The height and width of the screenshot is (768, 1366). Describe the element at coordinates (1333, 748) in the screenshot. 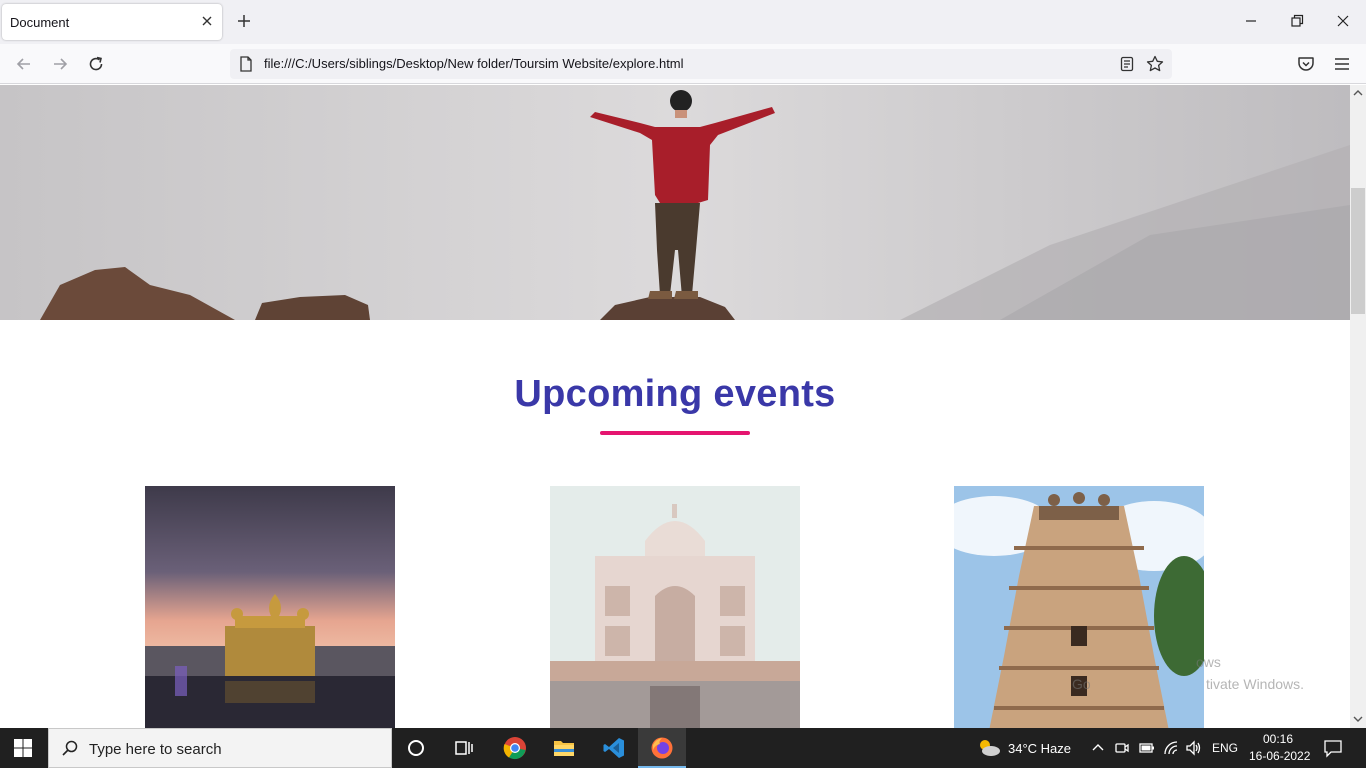

I see `notifications-icon` at that location.